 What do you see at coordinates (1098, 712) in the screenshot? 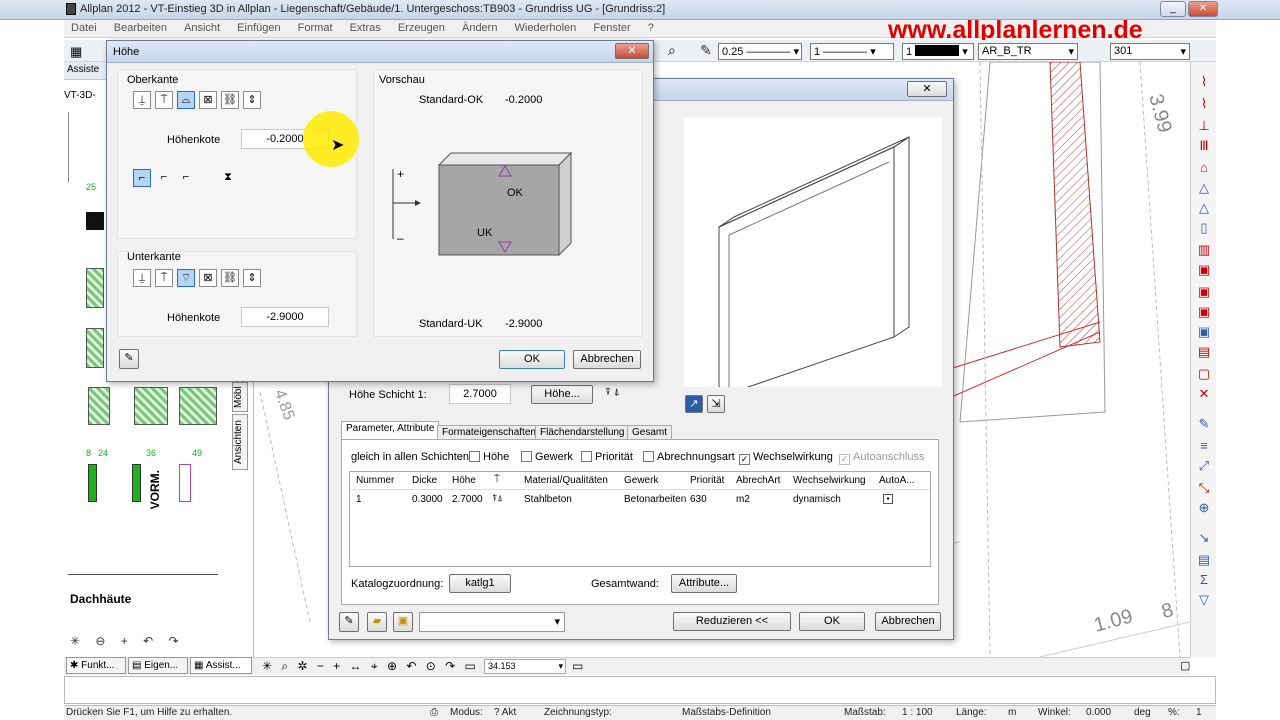
I see `status-winkel-value: 0.000` at bounding box center [1098, 712].